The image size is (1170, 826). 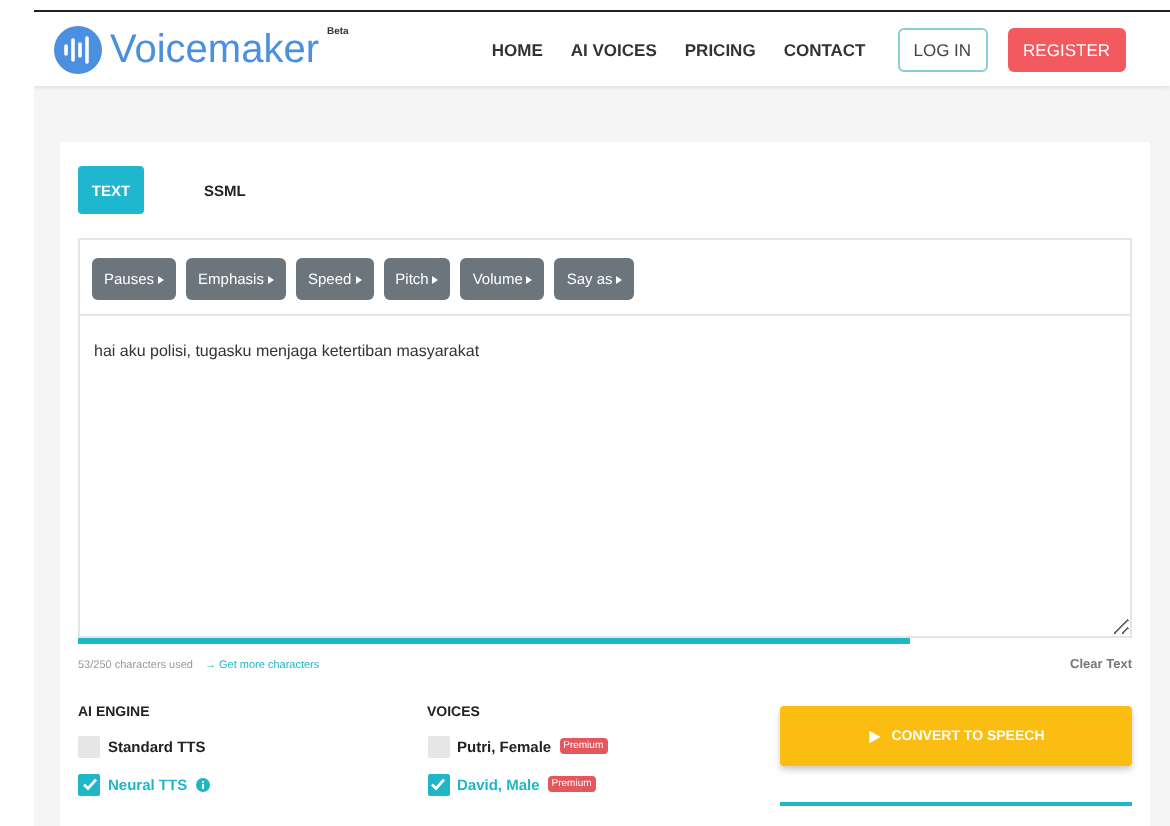 I want to click on sound-wave-logo-icon, so click(x=78, y=49).